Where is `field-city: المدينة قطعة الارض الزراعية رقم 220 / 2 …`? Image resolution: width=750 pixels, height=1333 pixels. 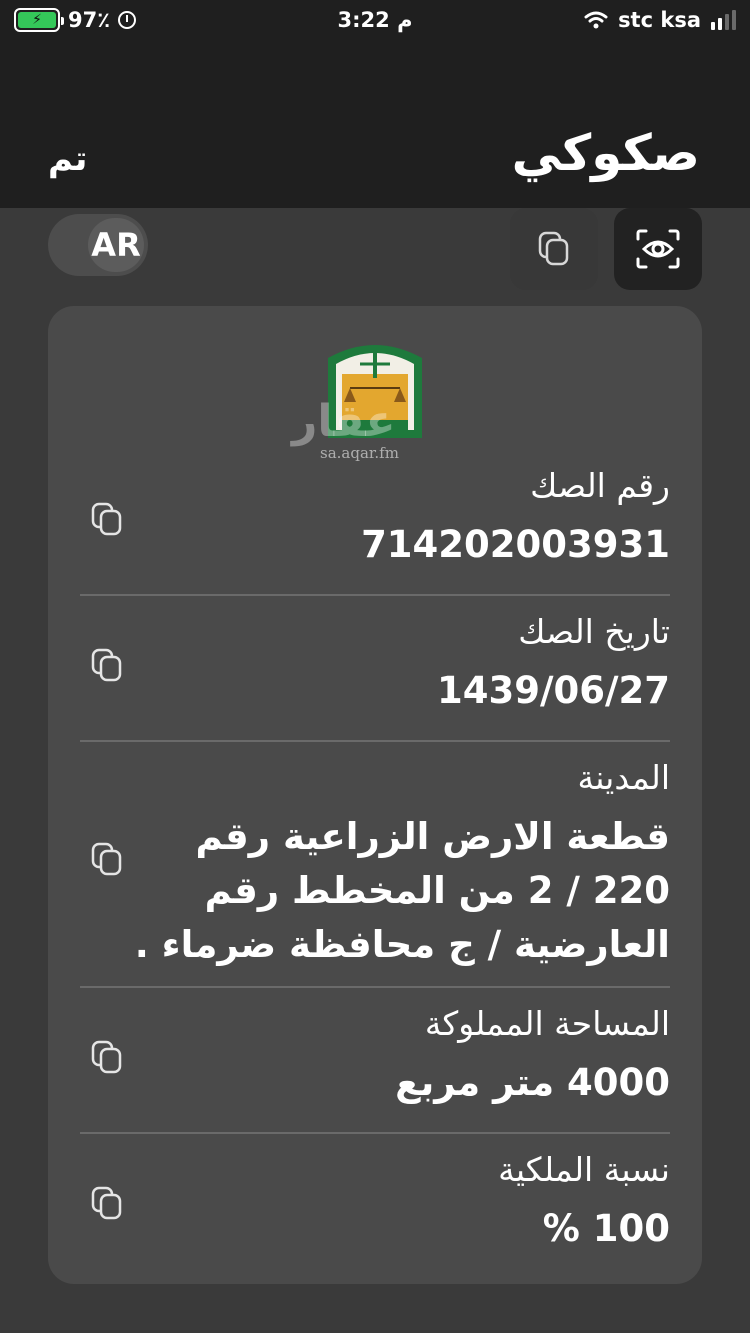 field-city: المدينة قطعة الارض الزراعية رقم 220 / 2 … is located at coordinates (375, 870).